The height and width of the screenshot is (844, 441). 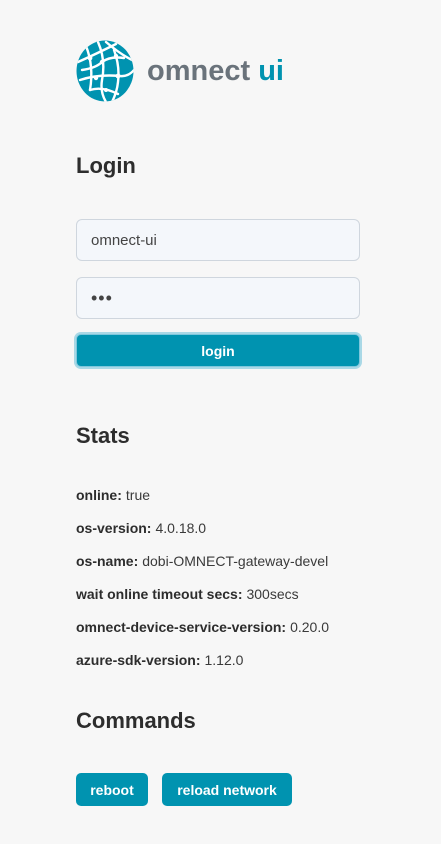 I want to click on password-field, so click(x=218, y=298).